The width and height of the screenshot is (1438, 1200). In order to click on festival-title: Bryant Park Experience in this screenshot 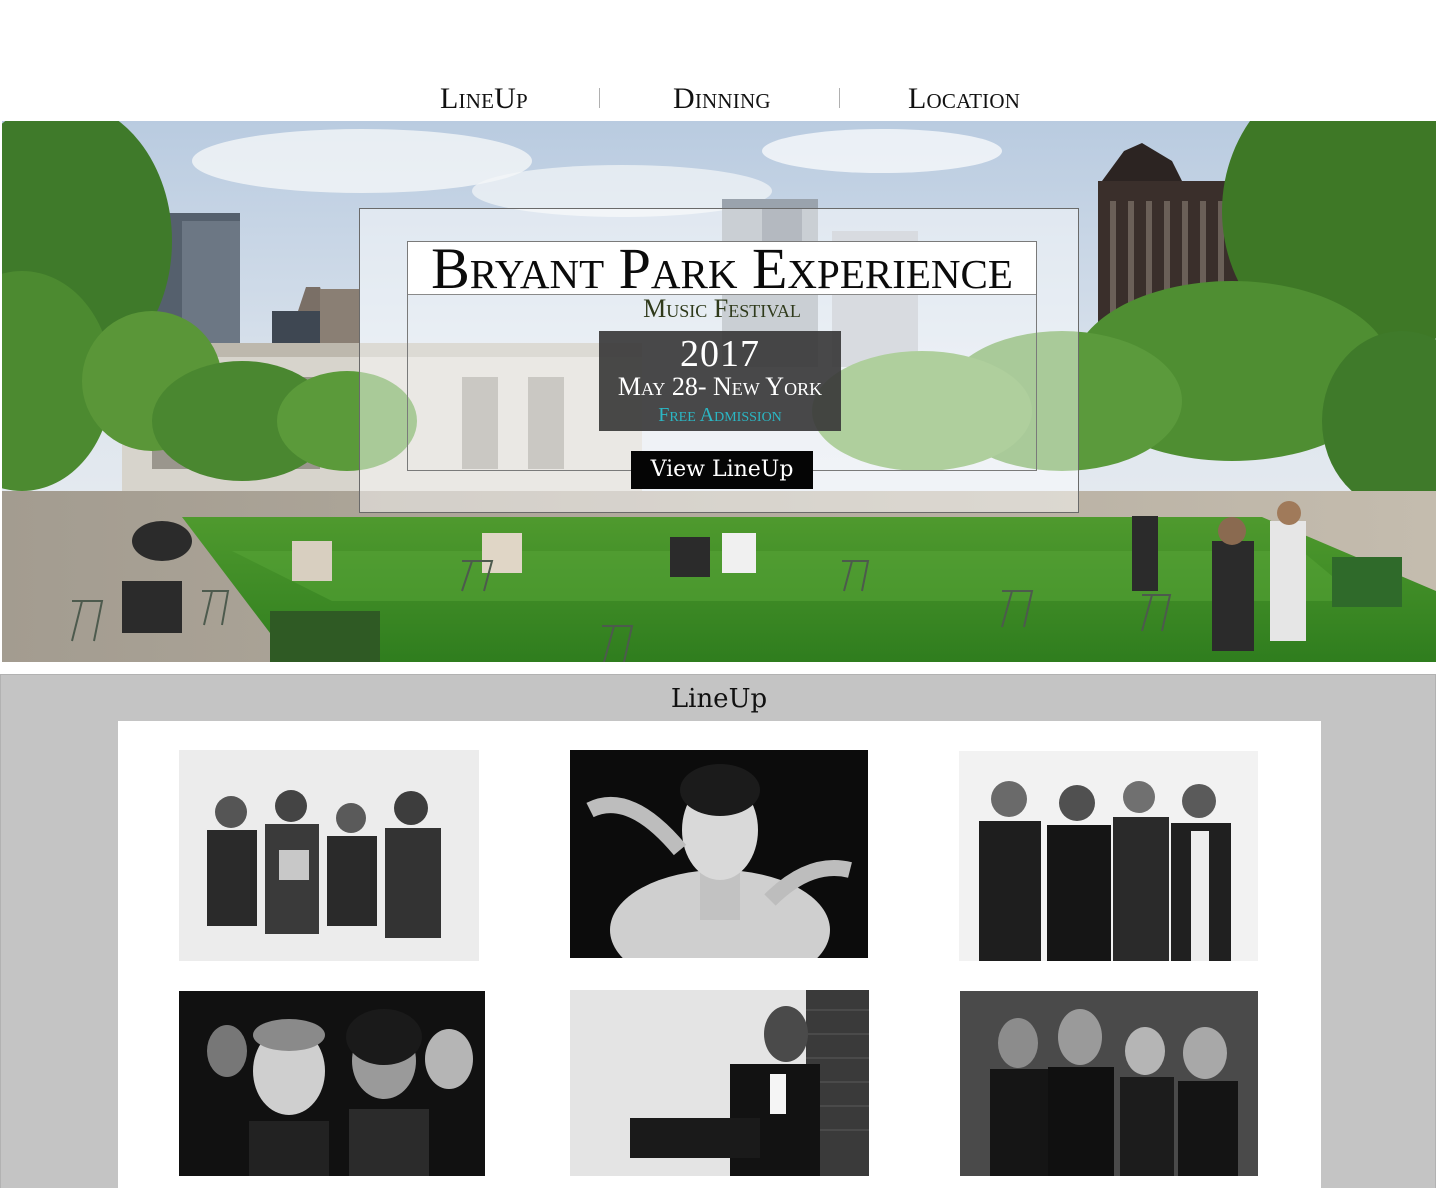, I will do `click(722, 268)`.